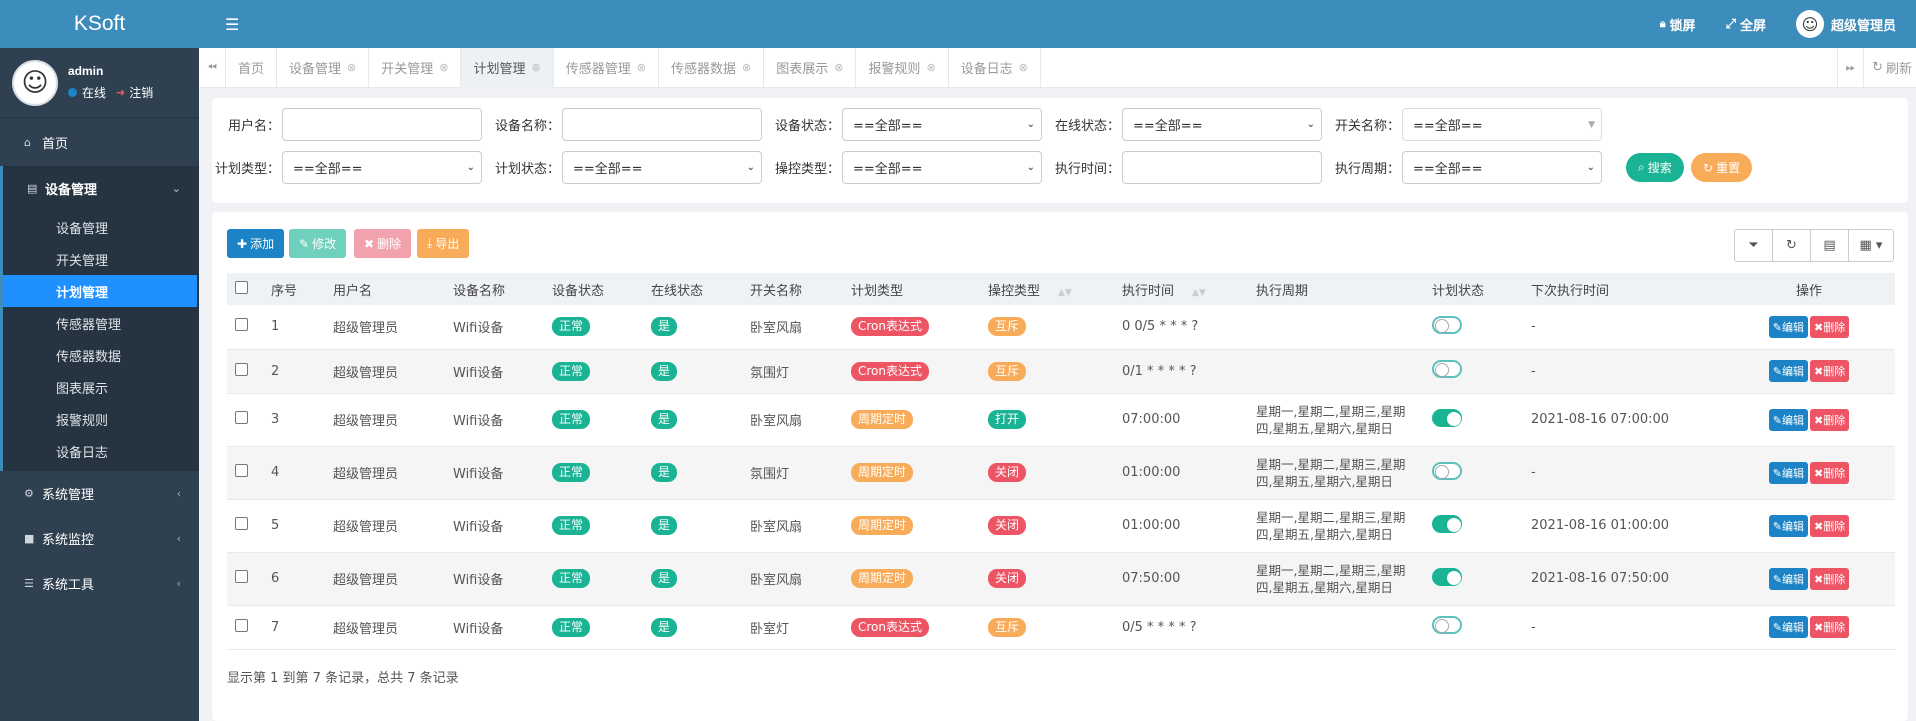 This screenshot has height=721, width=1916. What do you see at coordinates (232, 24) in the screenshot?
I see `menu-toggle-icon: ☰` at bounding box center [232, 24].